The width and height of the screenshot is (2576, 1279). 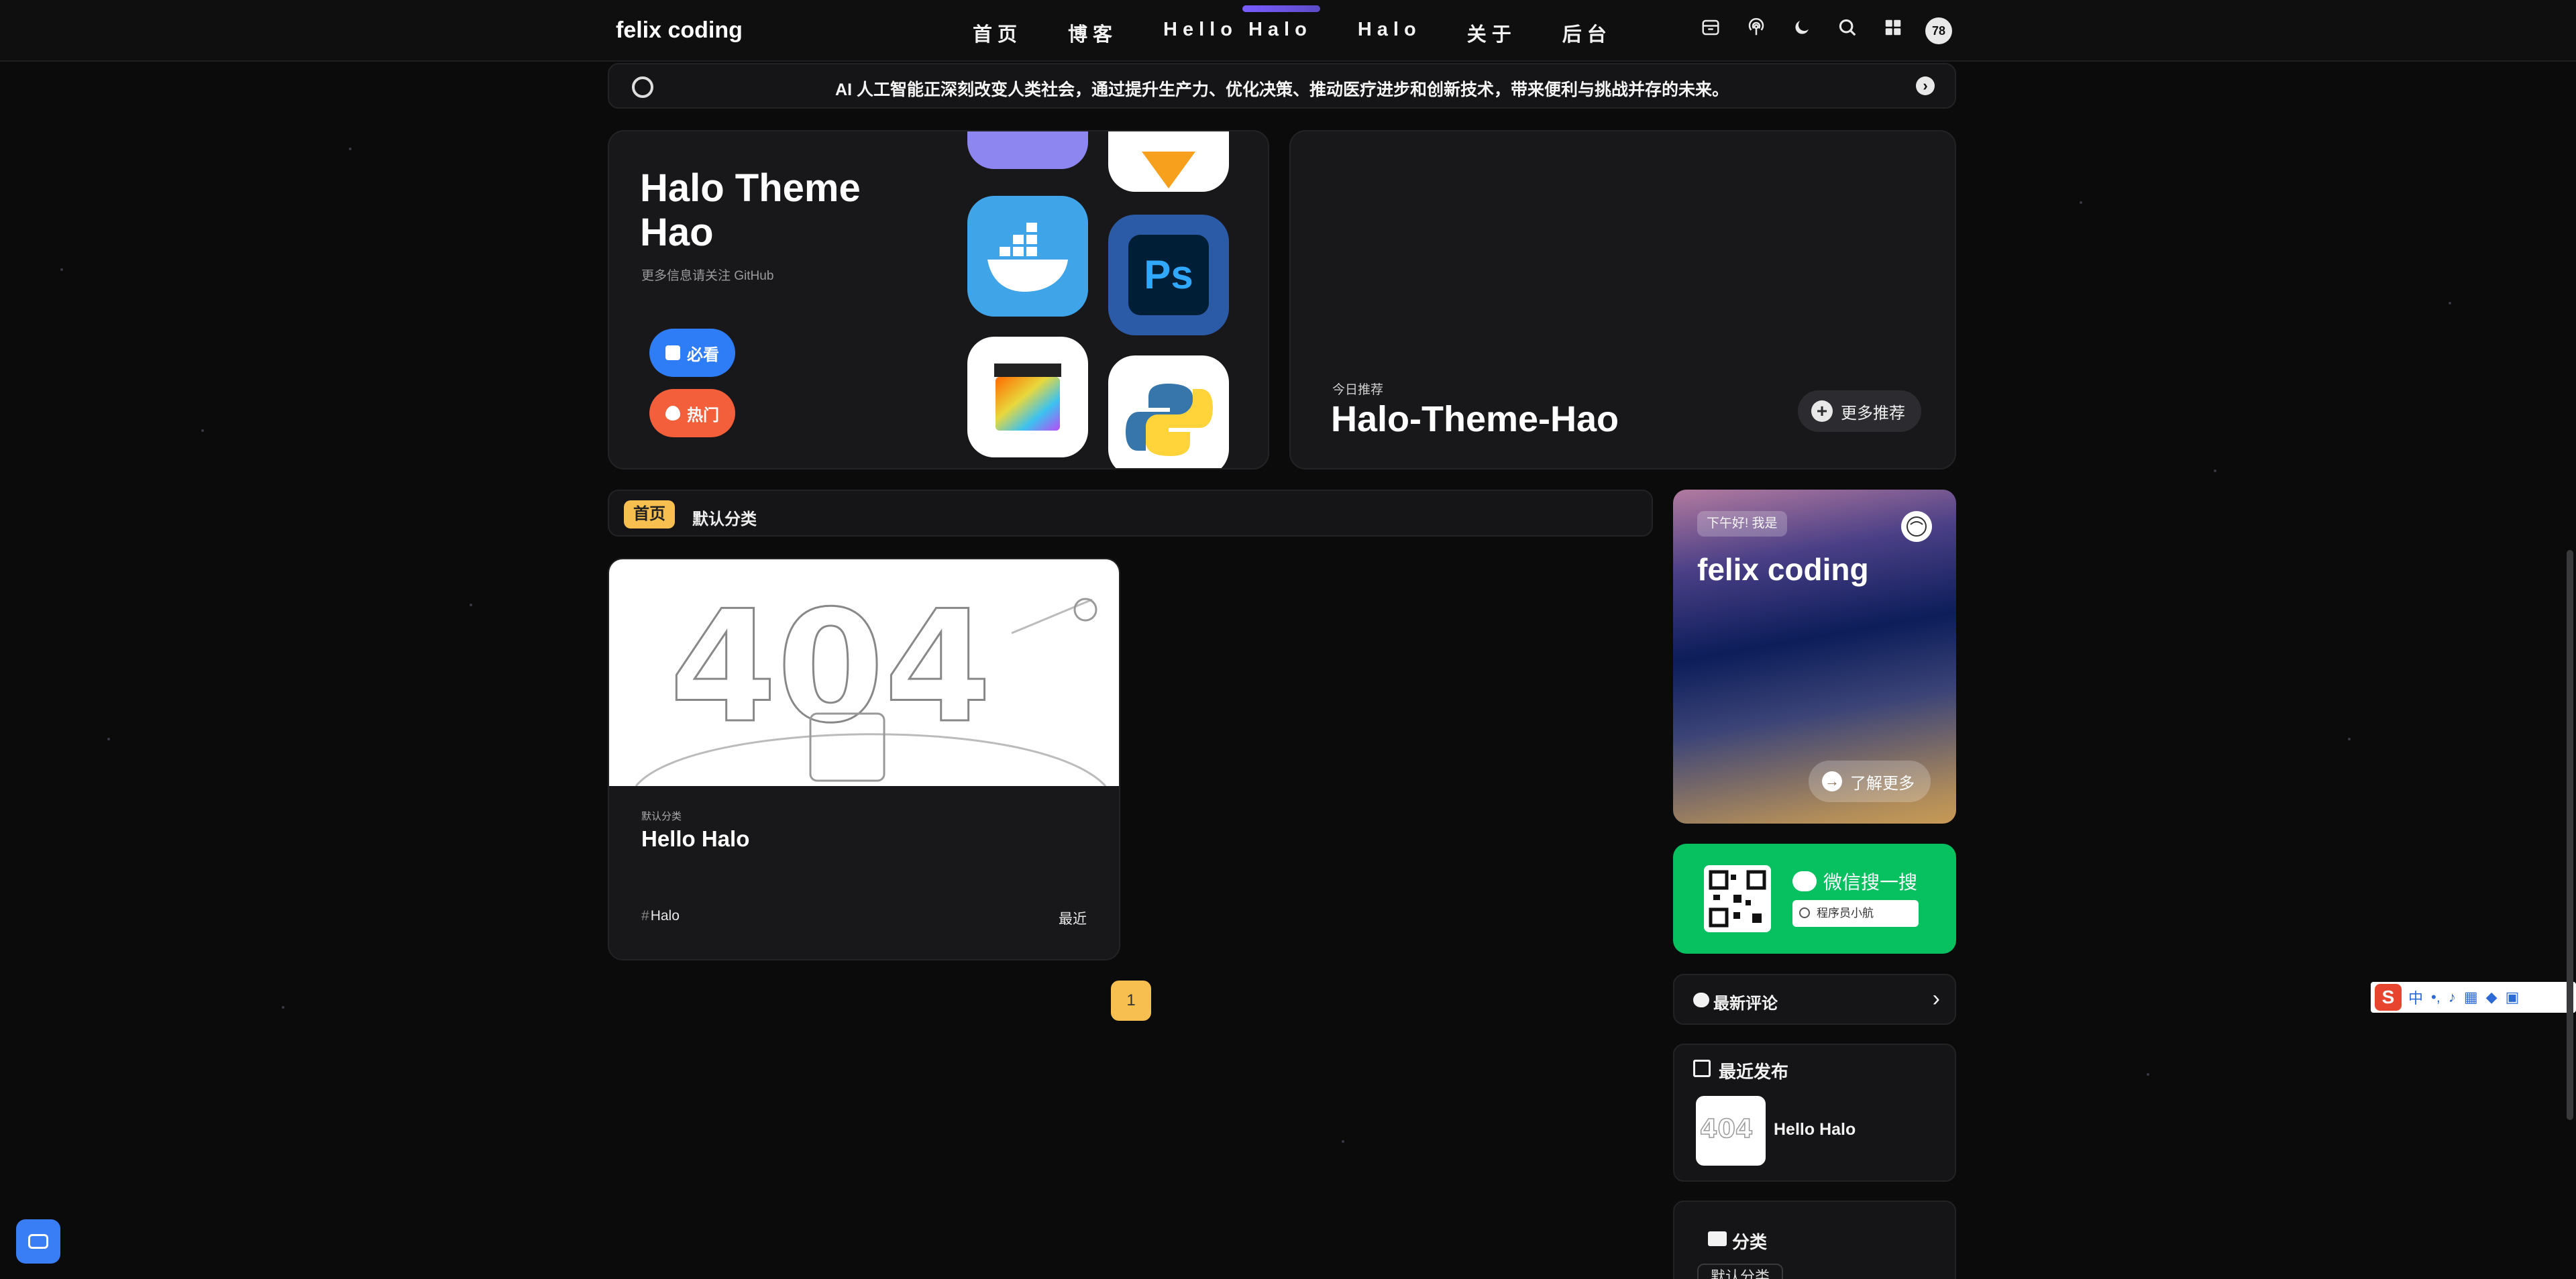 I want to click on map-icon, so click(x=1702, y=1068).